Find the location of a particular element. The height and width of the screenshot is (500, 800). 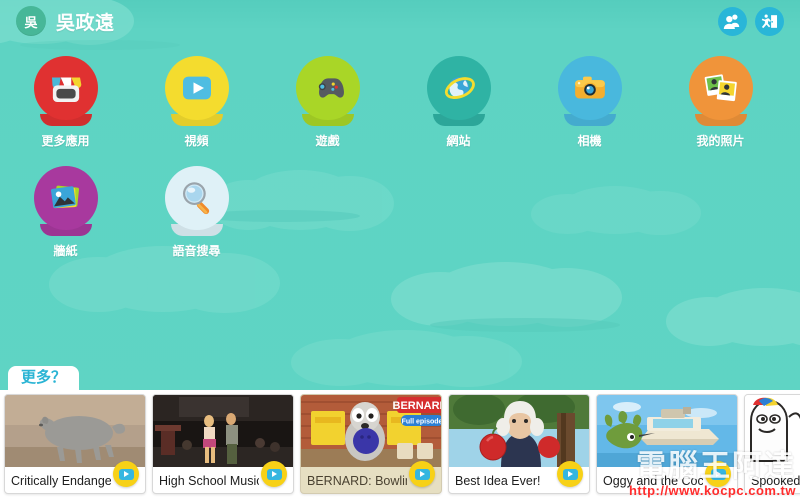

app-camera: 相機 is located at coordinates (589, 103).